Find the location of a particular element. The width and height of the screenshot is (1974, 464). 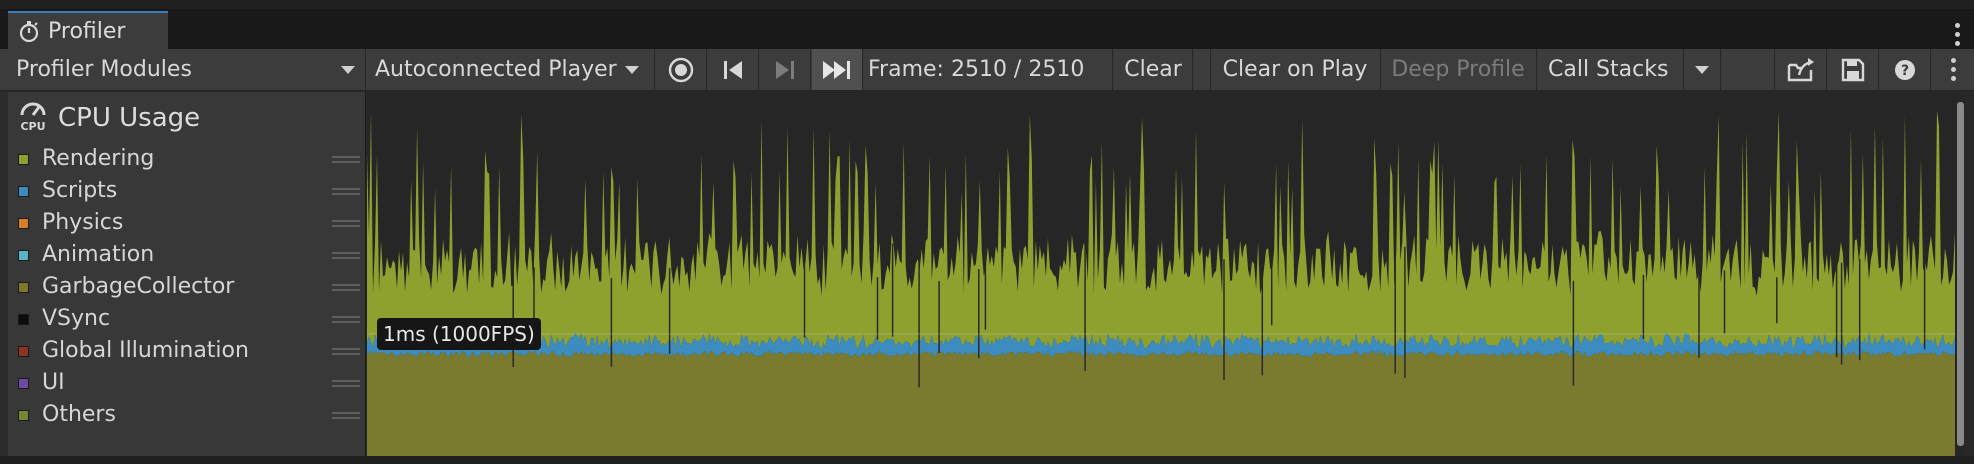

step-forward-icon is located at coordinates (785, 69).